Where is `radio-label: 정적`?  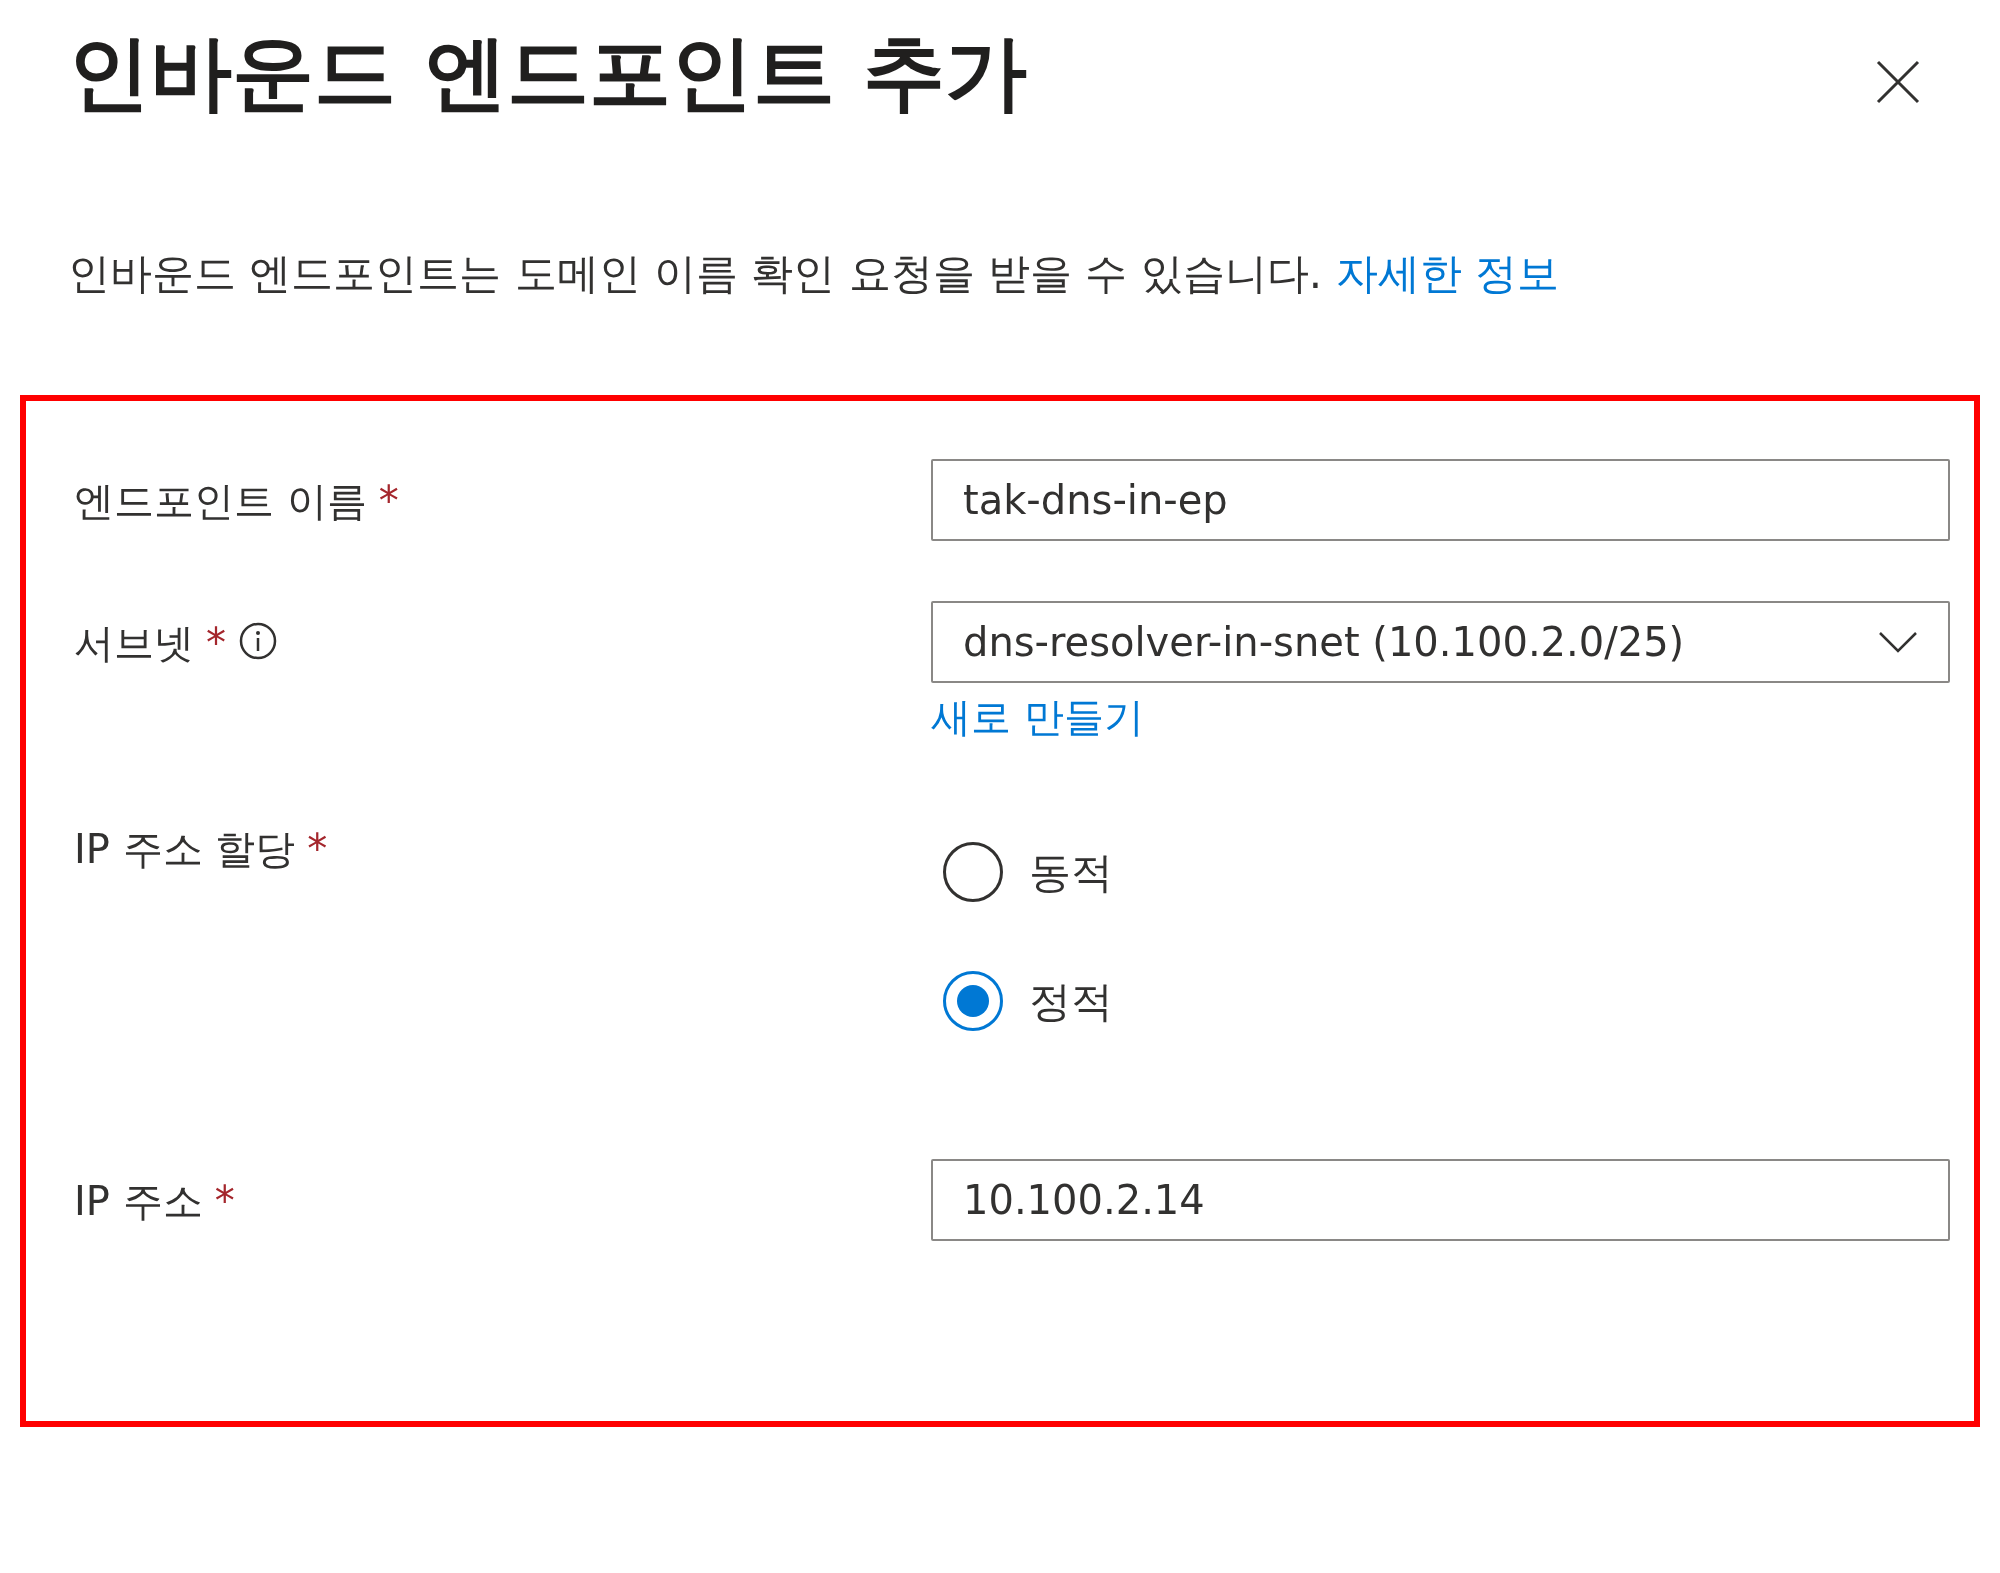
radio-label: 정적 is located at coordinates (1071, 1001).